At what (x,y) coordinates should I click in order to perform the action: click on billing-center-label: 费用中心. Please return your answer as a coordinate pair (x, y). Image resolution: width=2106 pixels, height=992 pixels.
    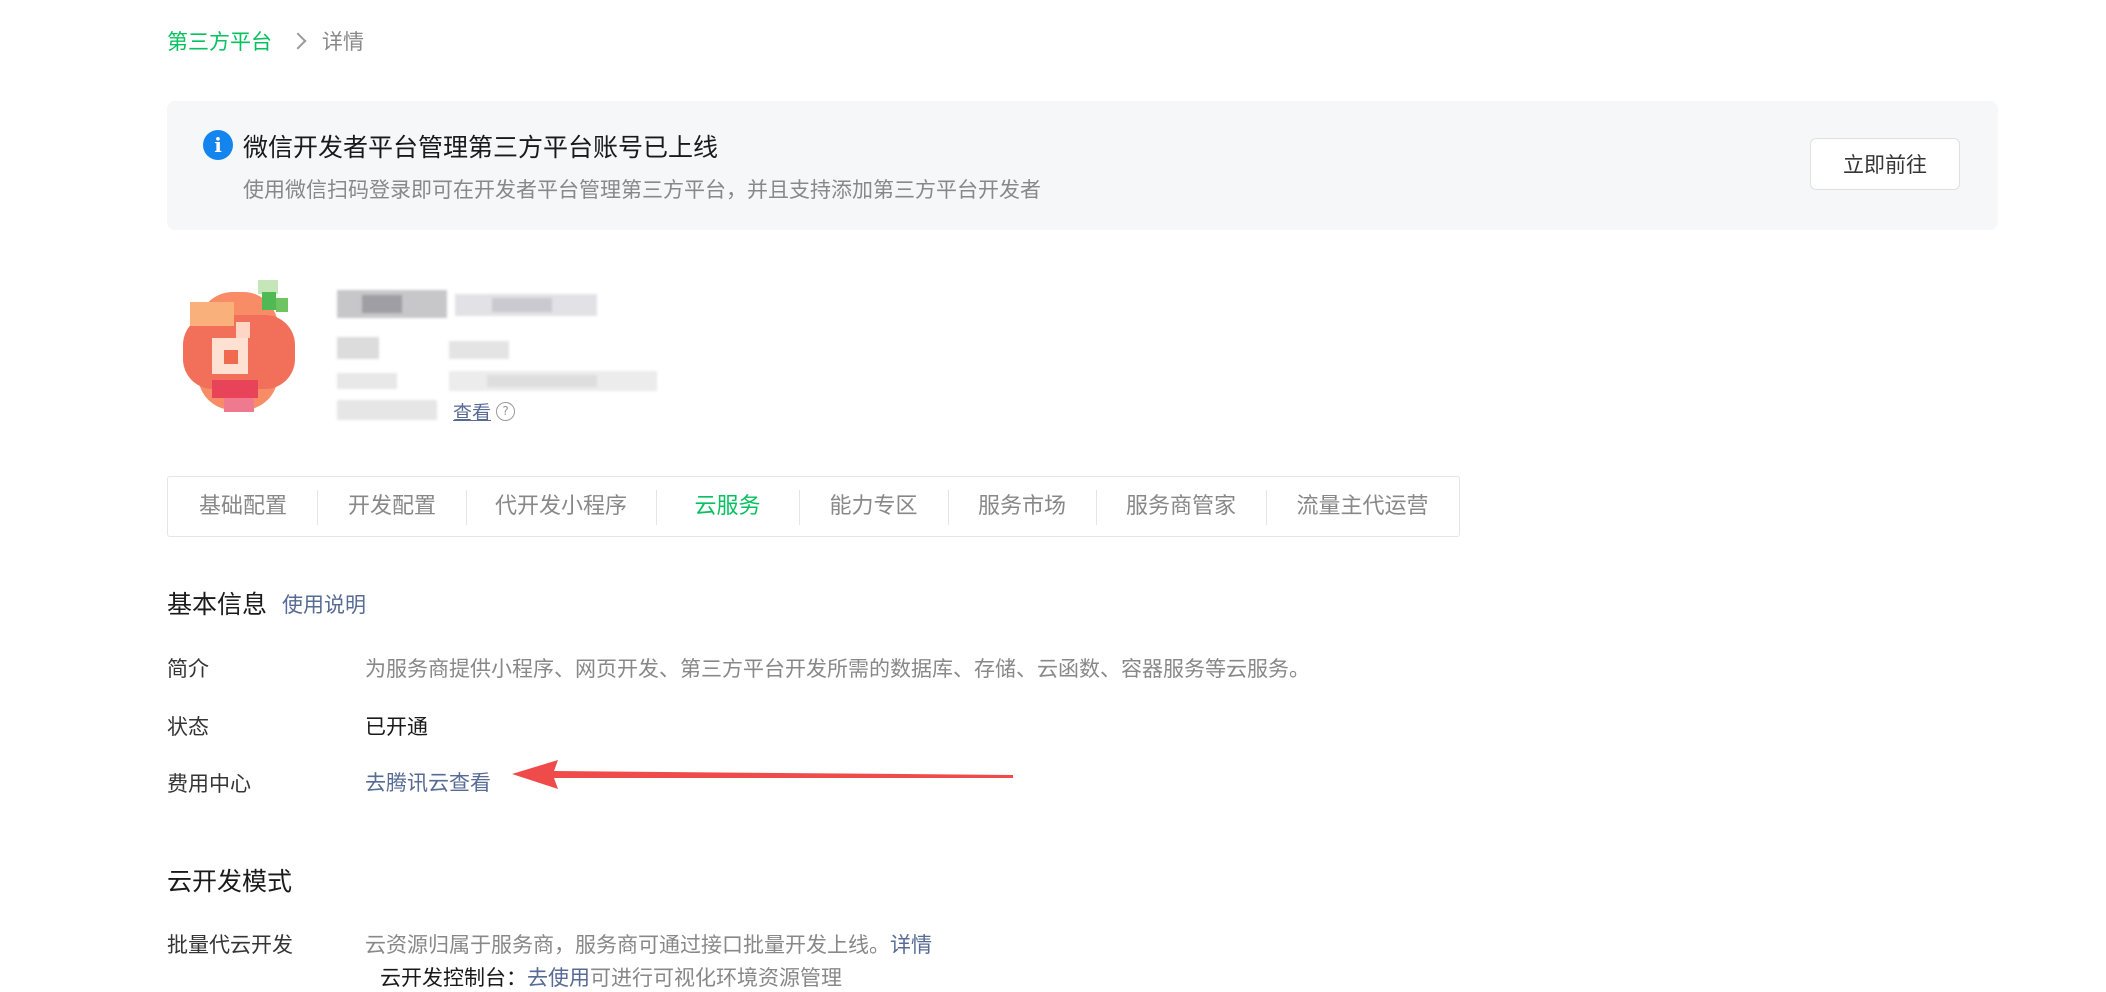
    Looking at the image, I should click on (209, 784).